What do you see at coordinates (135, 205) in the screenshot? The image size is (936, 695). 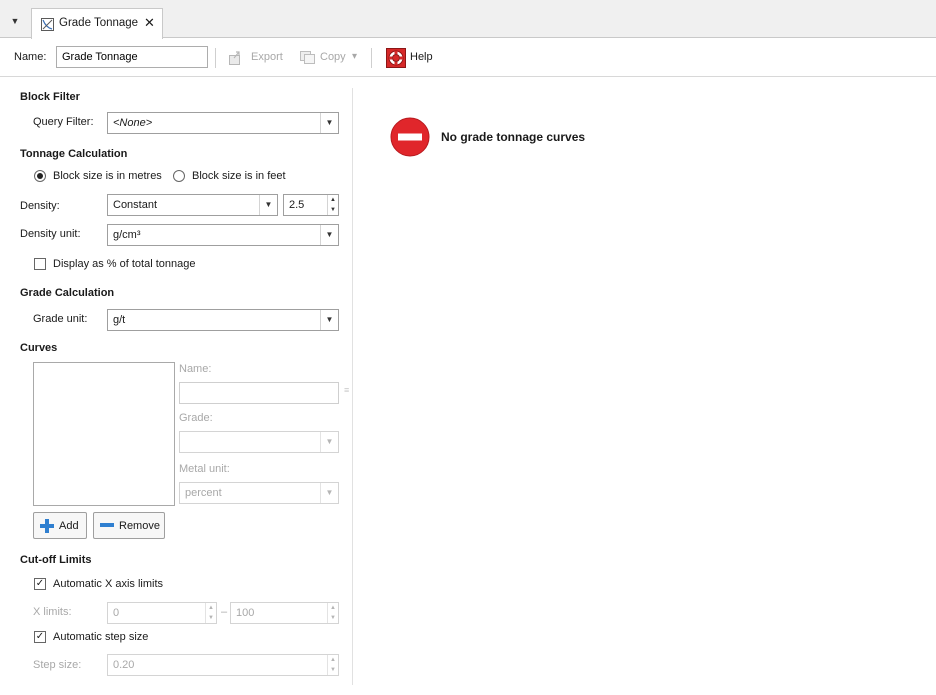 I see `density-mode-value: Constant` at bounding box center [135, 205].